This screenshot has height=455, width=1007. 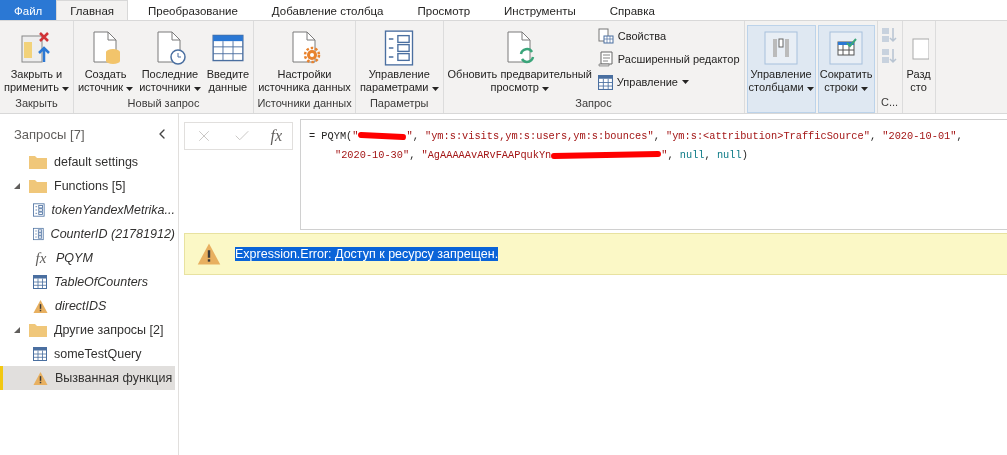 I want to click on ribbon-small-button: Расширенный редактор, so click(x=668, y=59).